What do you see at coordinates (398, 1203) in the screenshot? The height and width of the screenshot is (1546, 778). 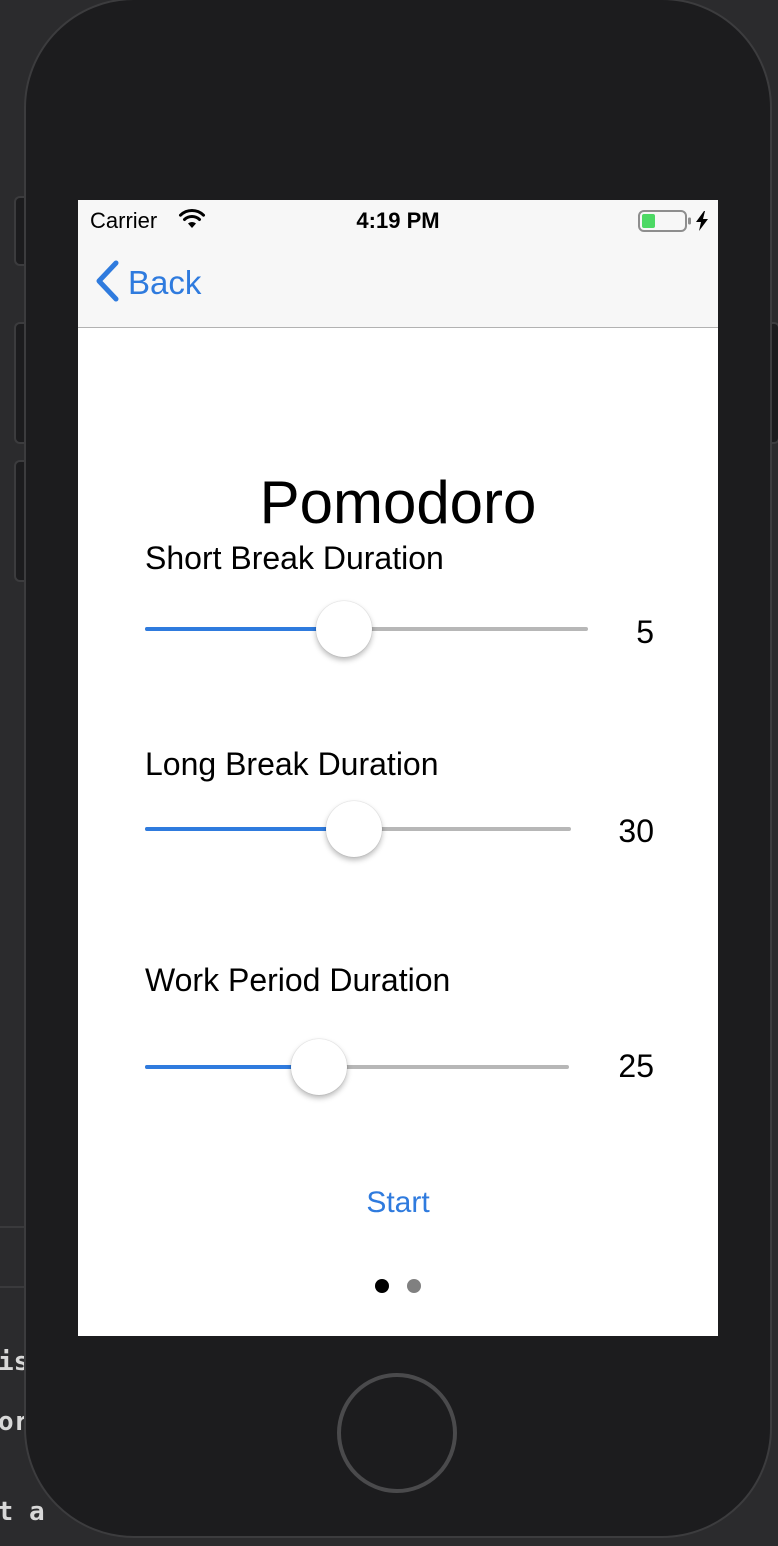 I see `start-button: Start` at bounding box center [398, 1203].